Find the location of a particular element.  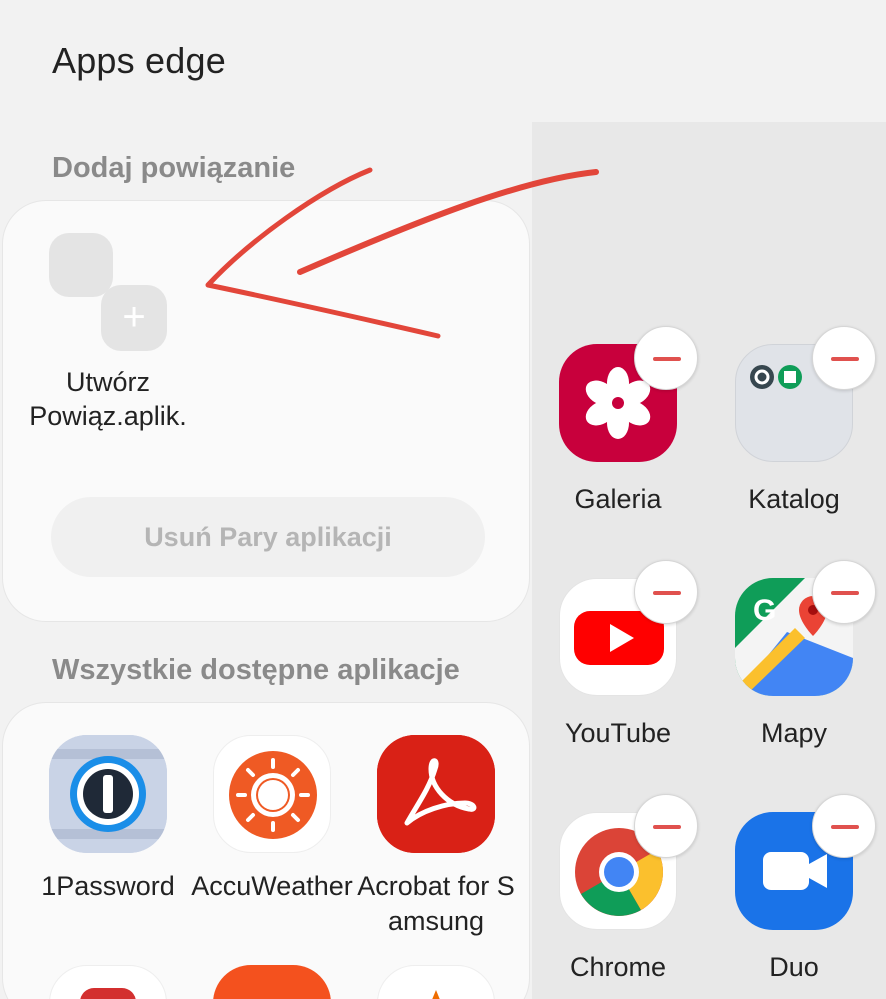

edge-app-label: Katalog is located at coordinates (794, 499).